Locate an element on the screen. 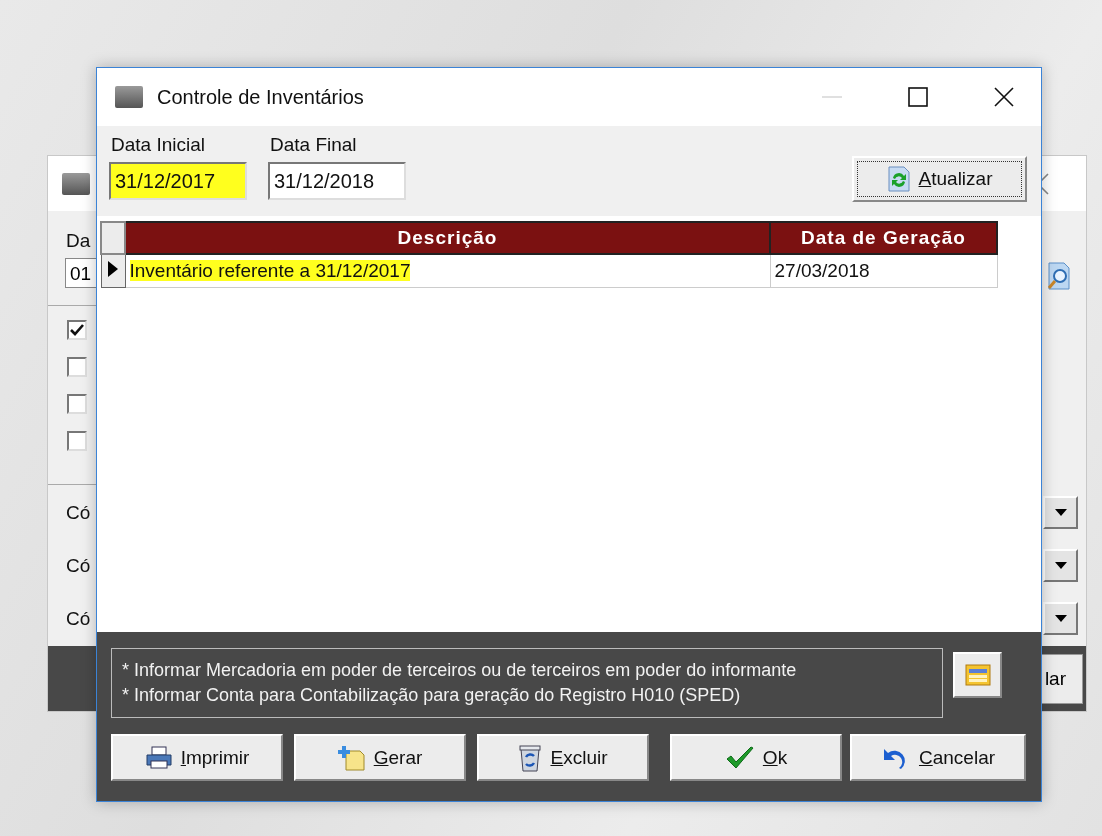 The image size is (1102, 836). header-cell is located at coordinates (113, 238).